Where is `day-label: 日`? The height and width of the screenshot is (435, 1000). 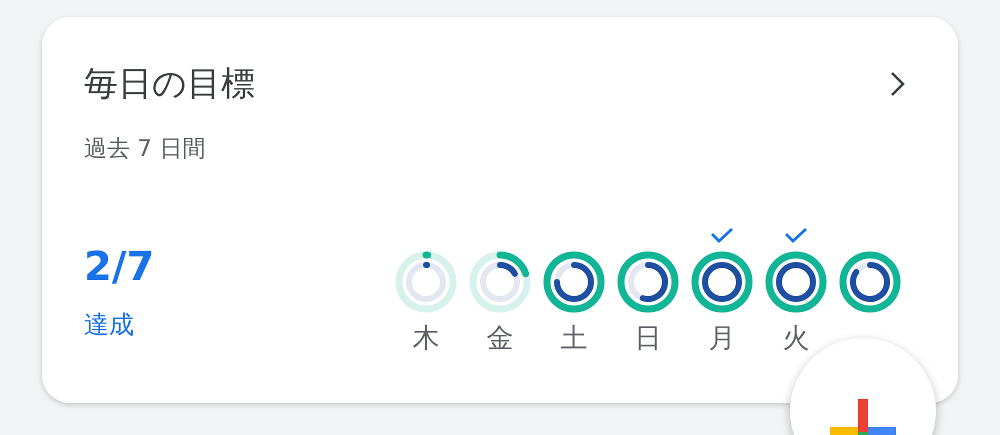
day-label: 日 is located at coordinates (648, 339).